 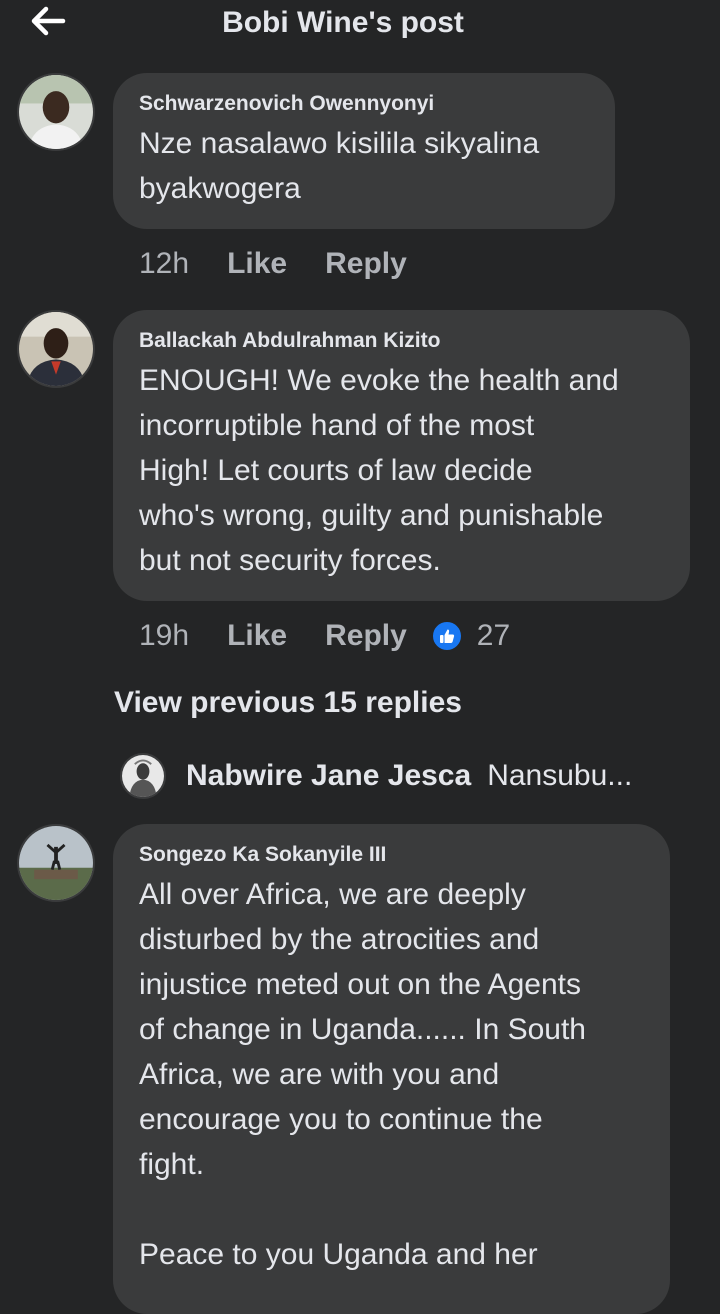 What do you see at coordinates (493, 636) in the screenshot?
I see `reaction-count: 27` at bounding box center [493, 636].